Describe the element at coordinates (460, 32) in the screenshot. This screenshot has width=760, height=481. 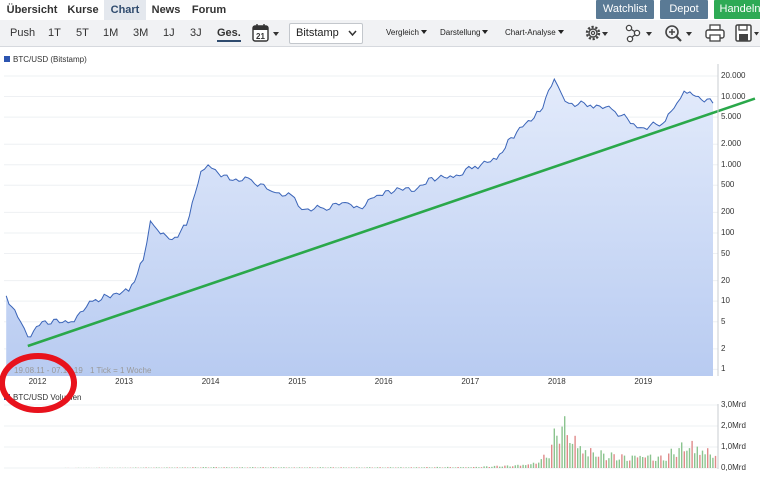
I see `darstellung-label: Darstellung` at that location.